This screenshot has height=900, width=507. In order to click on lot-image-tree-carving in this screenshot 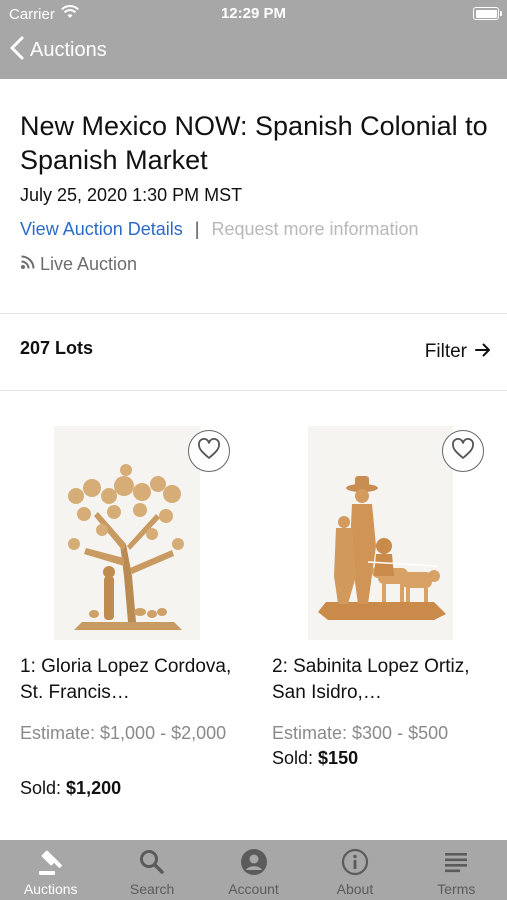, I will do `click(127, 533)`.